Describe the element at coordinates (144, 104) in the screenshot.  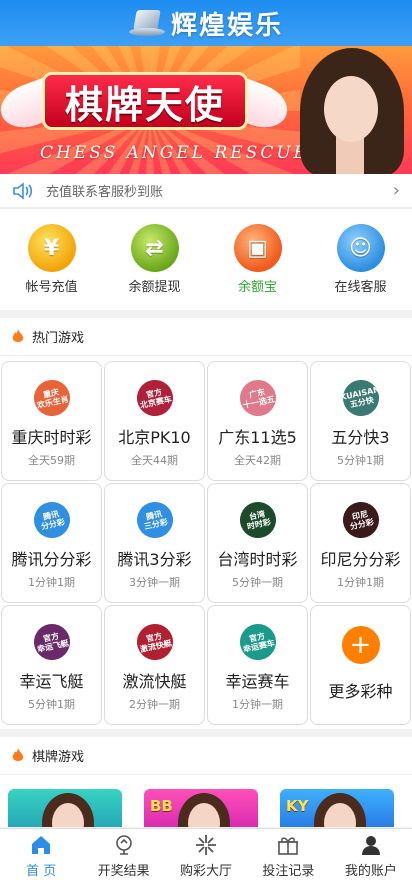
I see `banner-title: 棋牌天使` at that location.